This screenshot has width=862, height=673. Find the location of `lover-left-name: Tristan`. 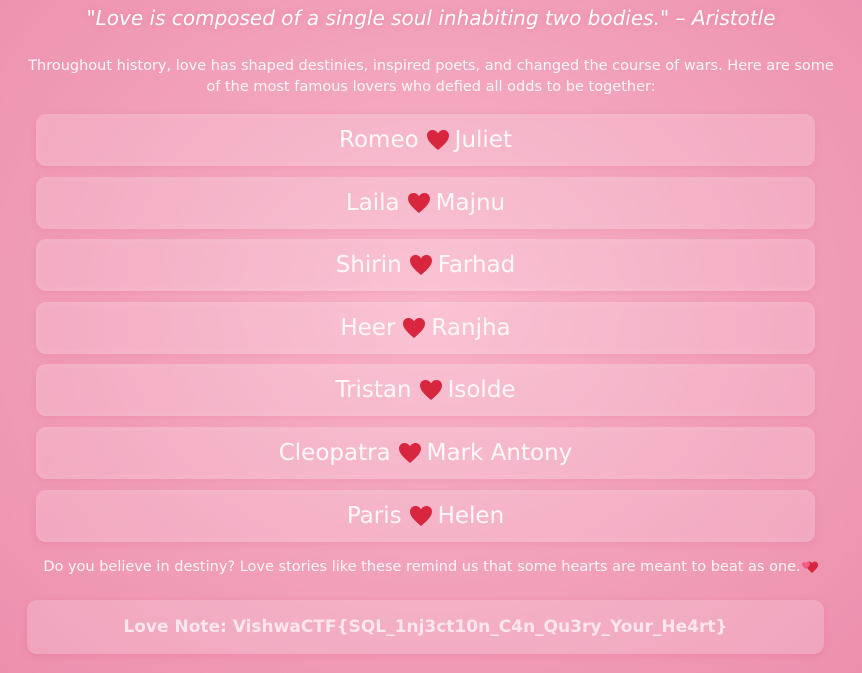

lover-left-name: Tristan is located at coordinates (373, 390).